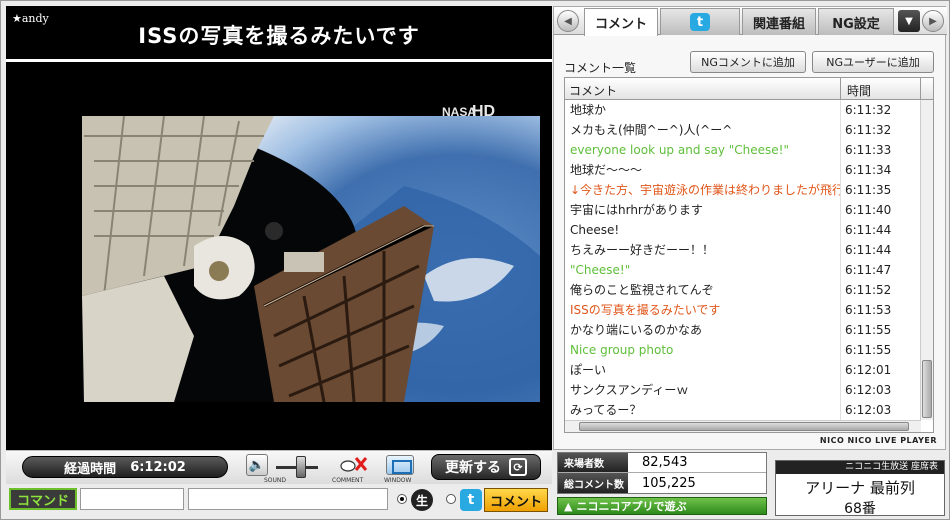 This screenshot has height=520, width=950. I want to click on total-comments-value: 105,225, so click(669, 483).